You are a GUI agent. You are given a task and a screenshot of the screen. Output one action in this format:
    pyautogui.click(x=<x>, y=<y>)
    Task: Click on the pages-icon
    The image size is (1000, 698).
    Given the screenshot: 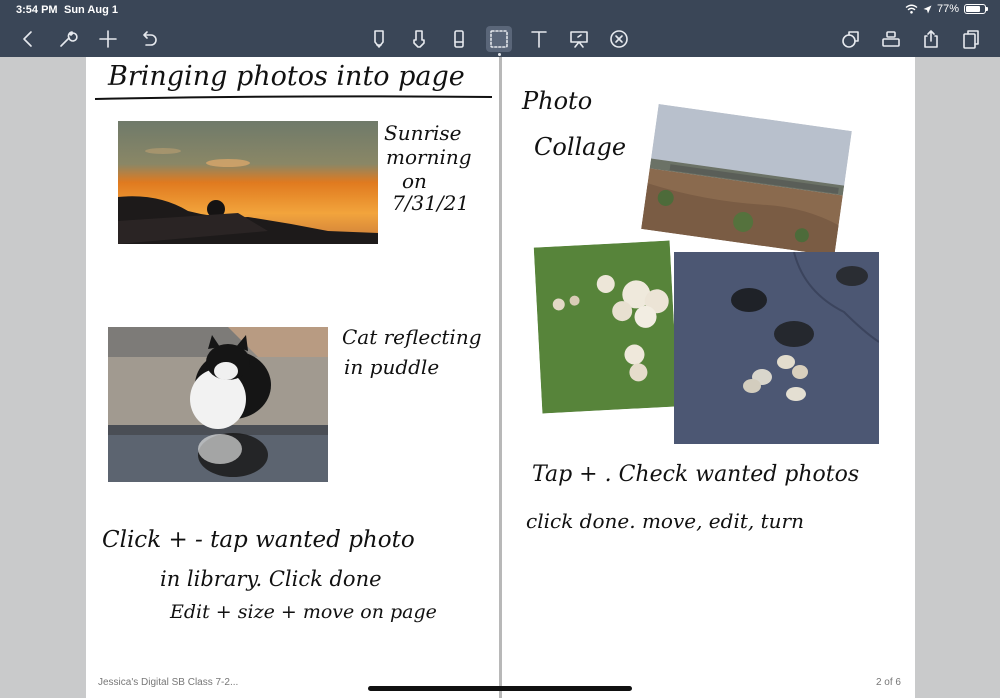 What is the action you would take?
    pyautogui.click(x=971, y=39)
    